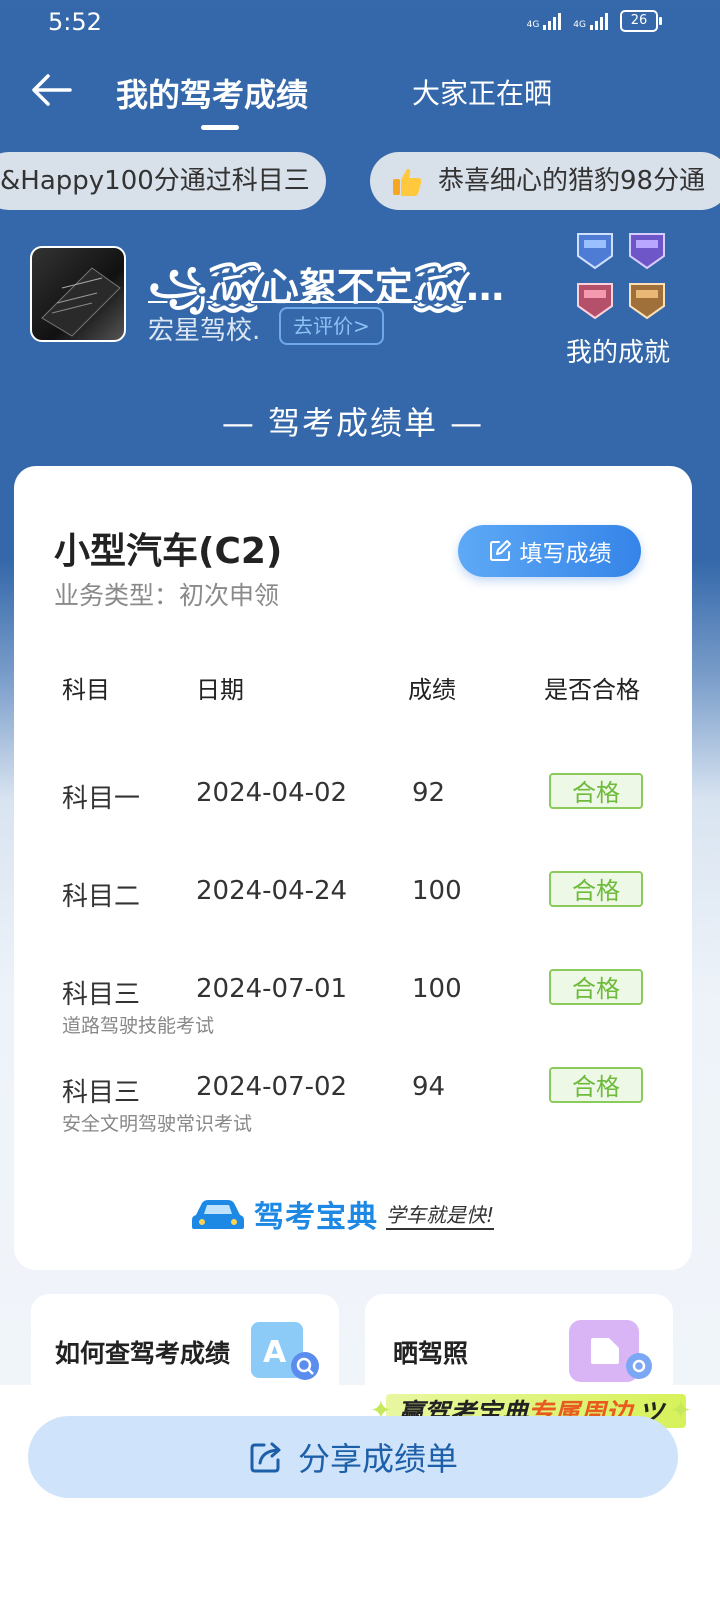 The height and width of the screenshot is (1600, 720). What do you see at coordinates (81, 302) in the screenshot?
I see `avatar-image` at bounding box center [81, 302].